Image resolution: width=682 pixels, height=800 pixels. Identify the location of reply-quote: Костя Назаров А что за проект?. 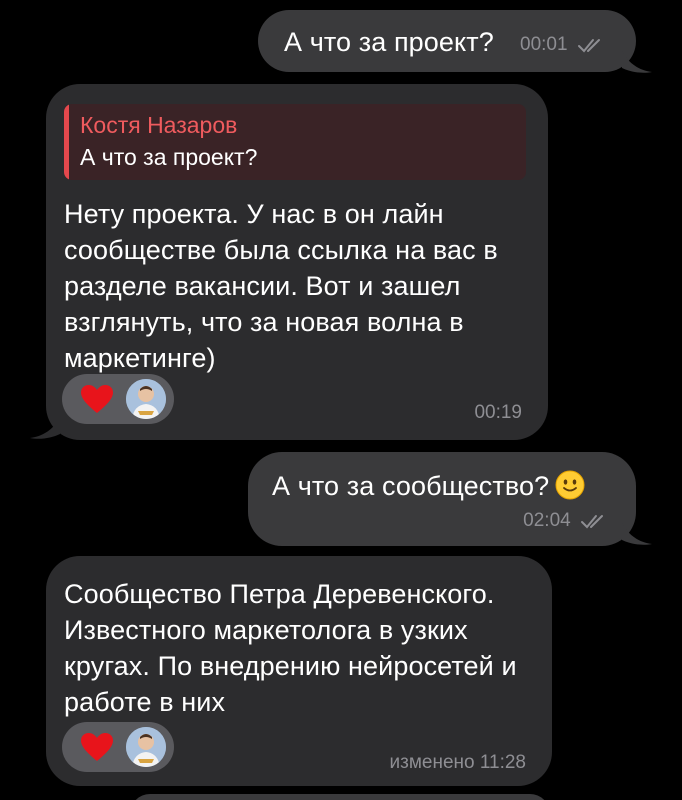
(295, 142).